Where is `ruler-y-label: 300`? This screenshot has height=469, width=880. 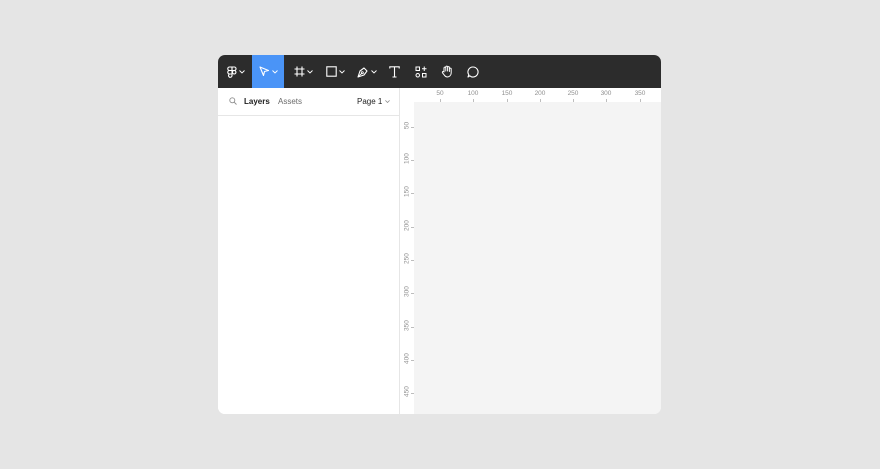 ruler-y-label: 300 is located at coordinates (407, 291).